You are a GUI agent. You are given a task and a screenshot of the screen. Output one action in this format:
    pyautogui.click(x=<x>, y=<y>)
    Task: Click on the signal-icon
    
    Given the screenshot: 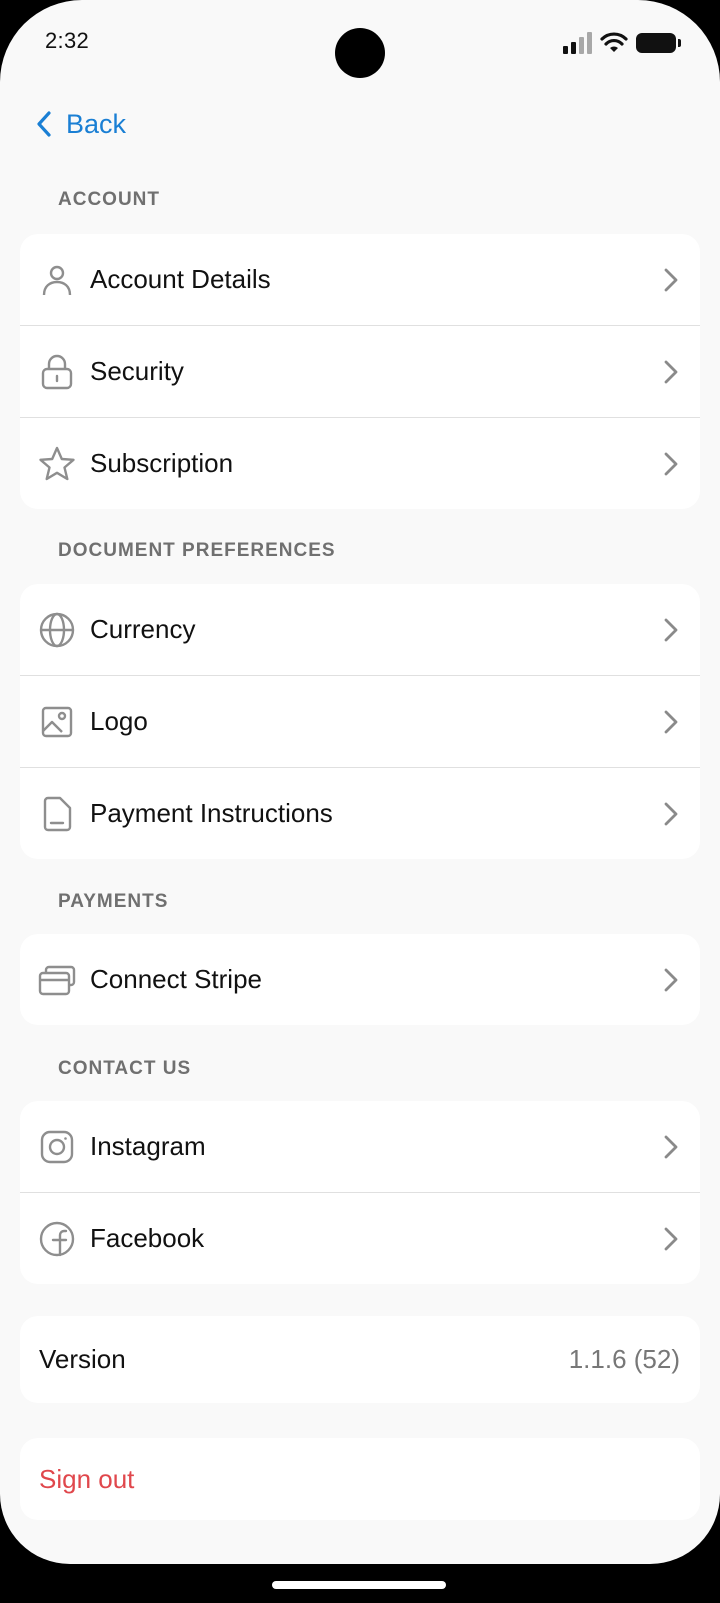 What is the action you would take?
    pyautogui.click(x=577, y=43)
    